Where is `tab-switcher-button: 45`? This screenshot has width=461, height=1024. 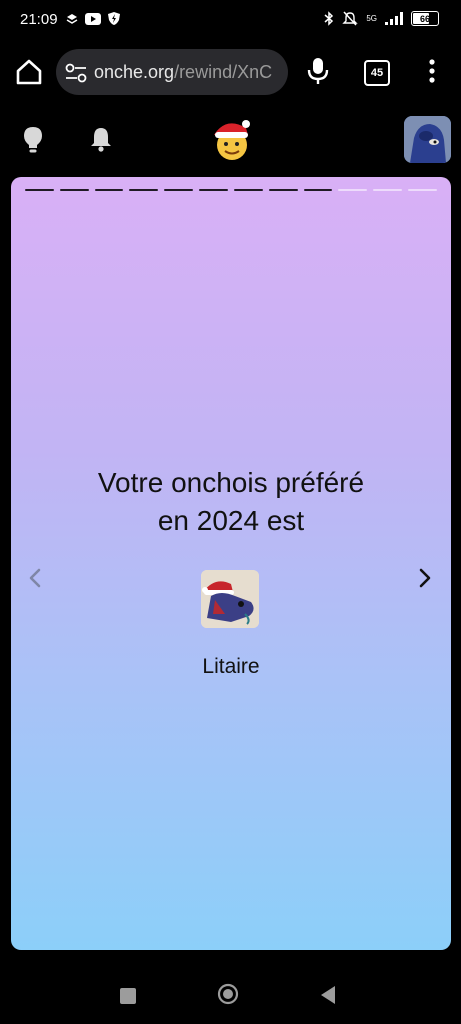
tab-switcher-button: 45 is located at coordinates (377, 73).